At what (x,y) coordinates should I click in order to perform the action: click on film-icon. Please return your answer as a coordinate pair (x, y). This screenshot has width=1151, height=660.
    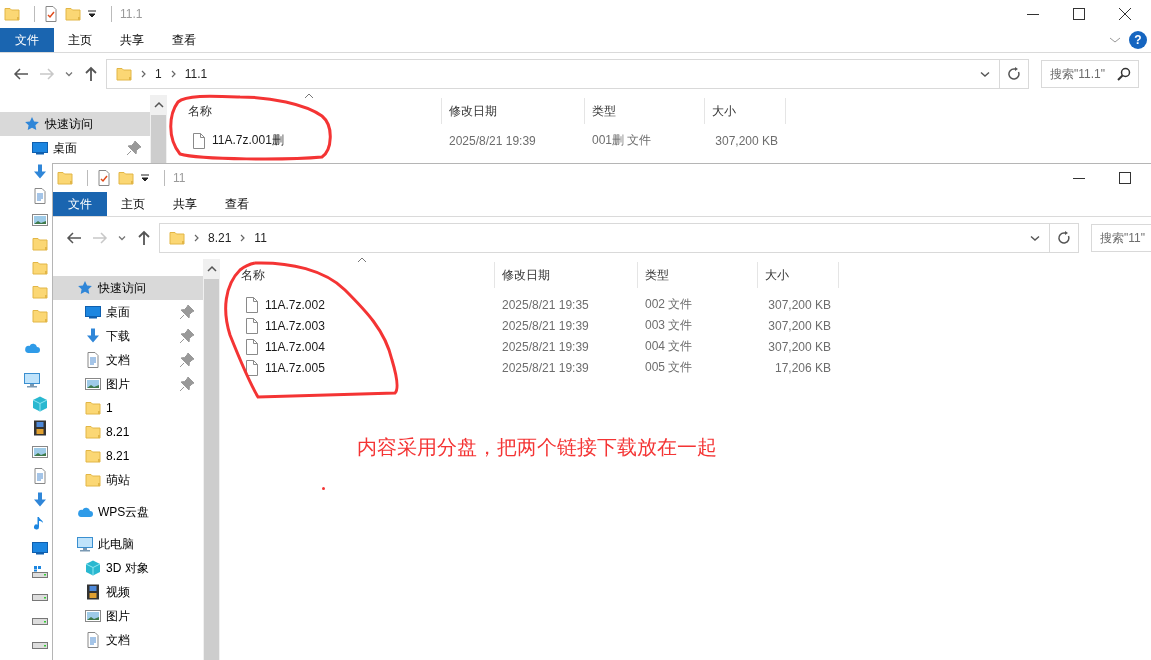
    Looking at the image, I should click on (93, 592).